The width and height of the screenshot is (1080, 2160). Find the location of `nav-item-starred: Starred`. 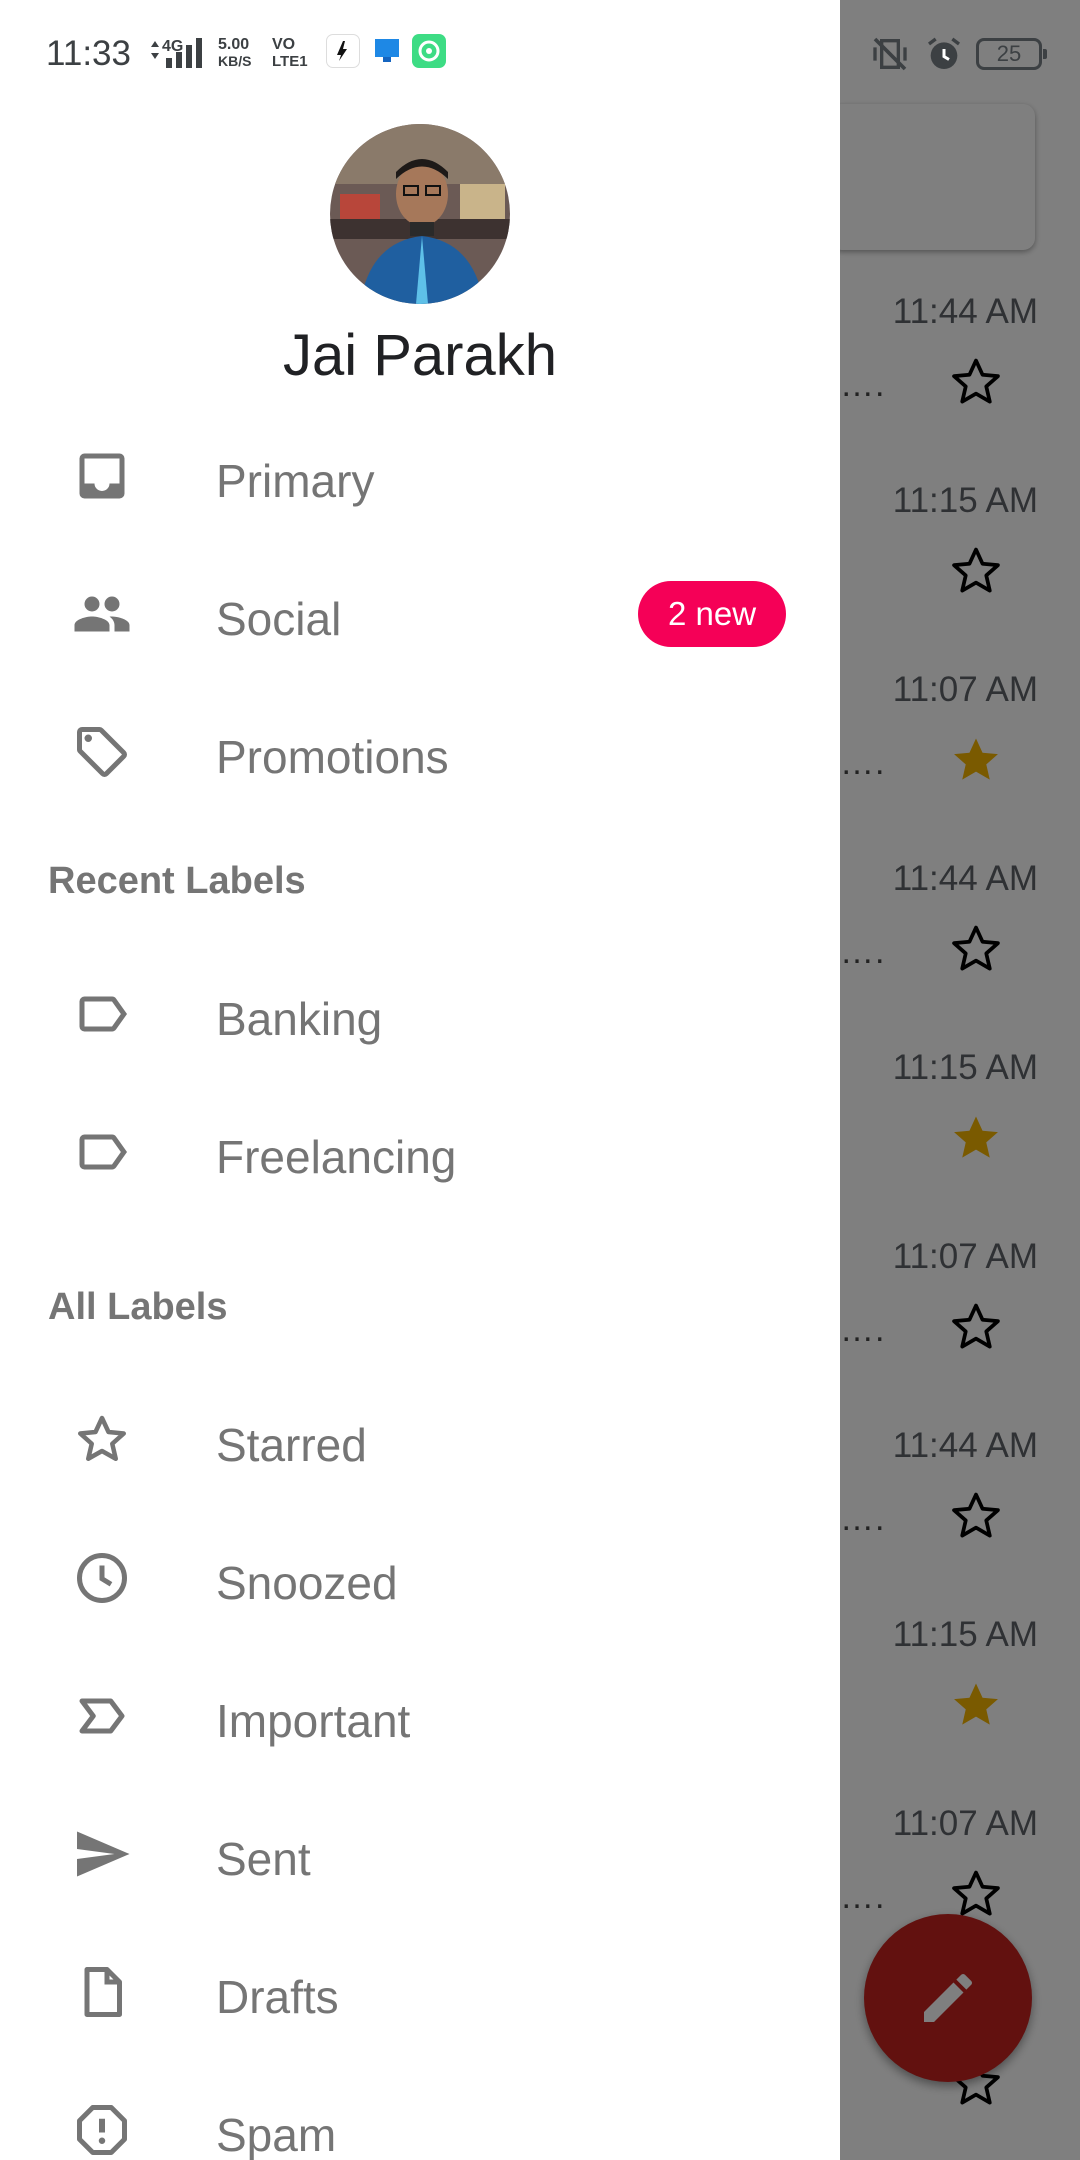

nav-item-starred: Starred is located at coordinates (420, 1440).